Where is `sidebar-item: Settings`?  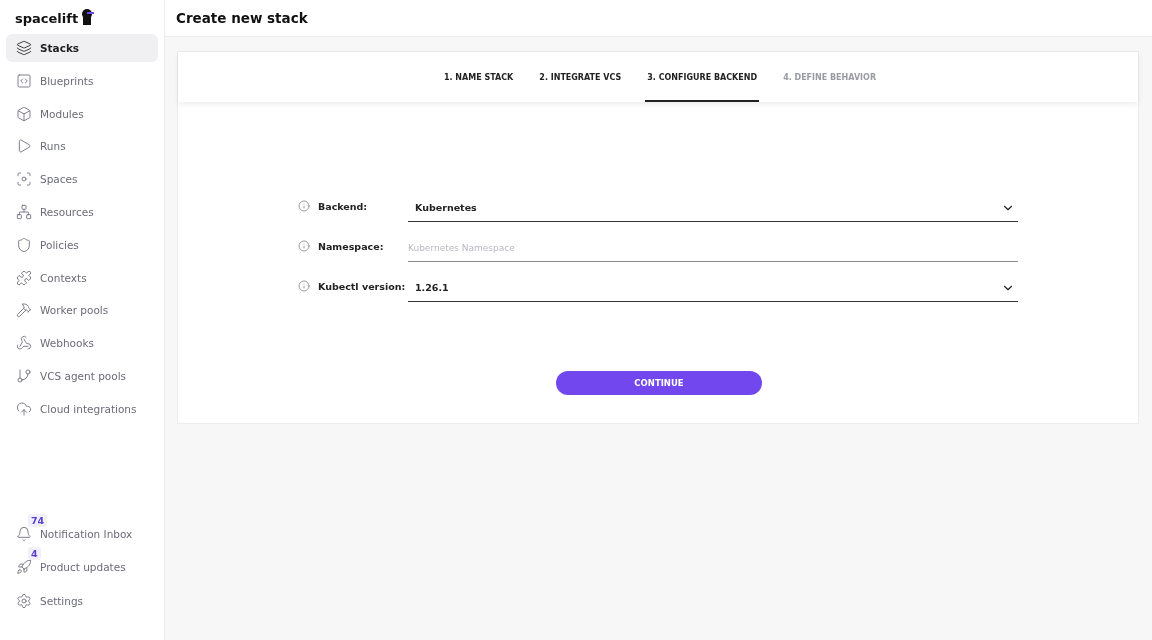
sidebar-item: Settings is located at coordinates (82, 596).